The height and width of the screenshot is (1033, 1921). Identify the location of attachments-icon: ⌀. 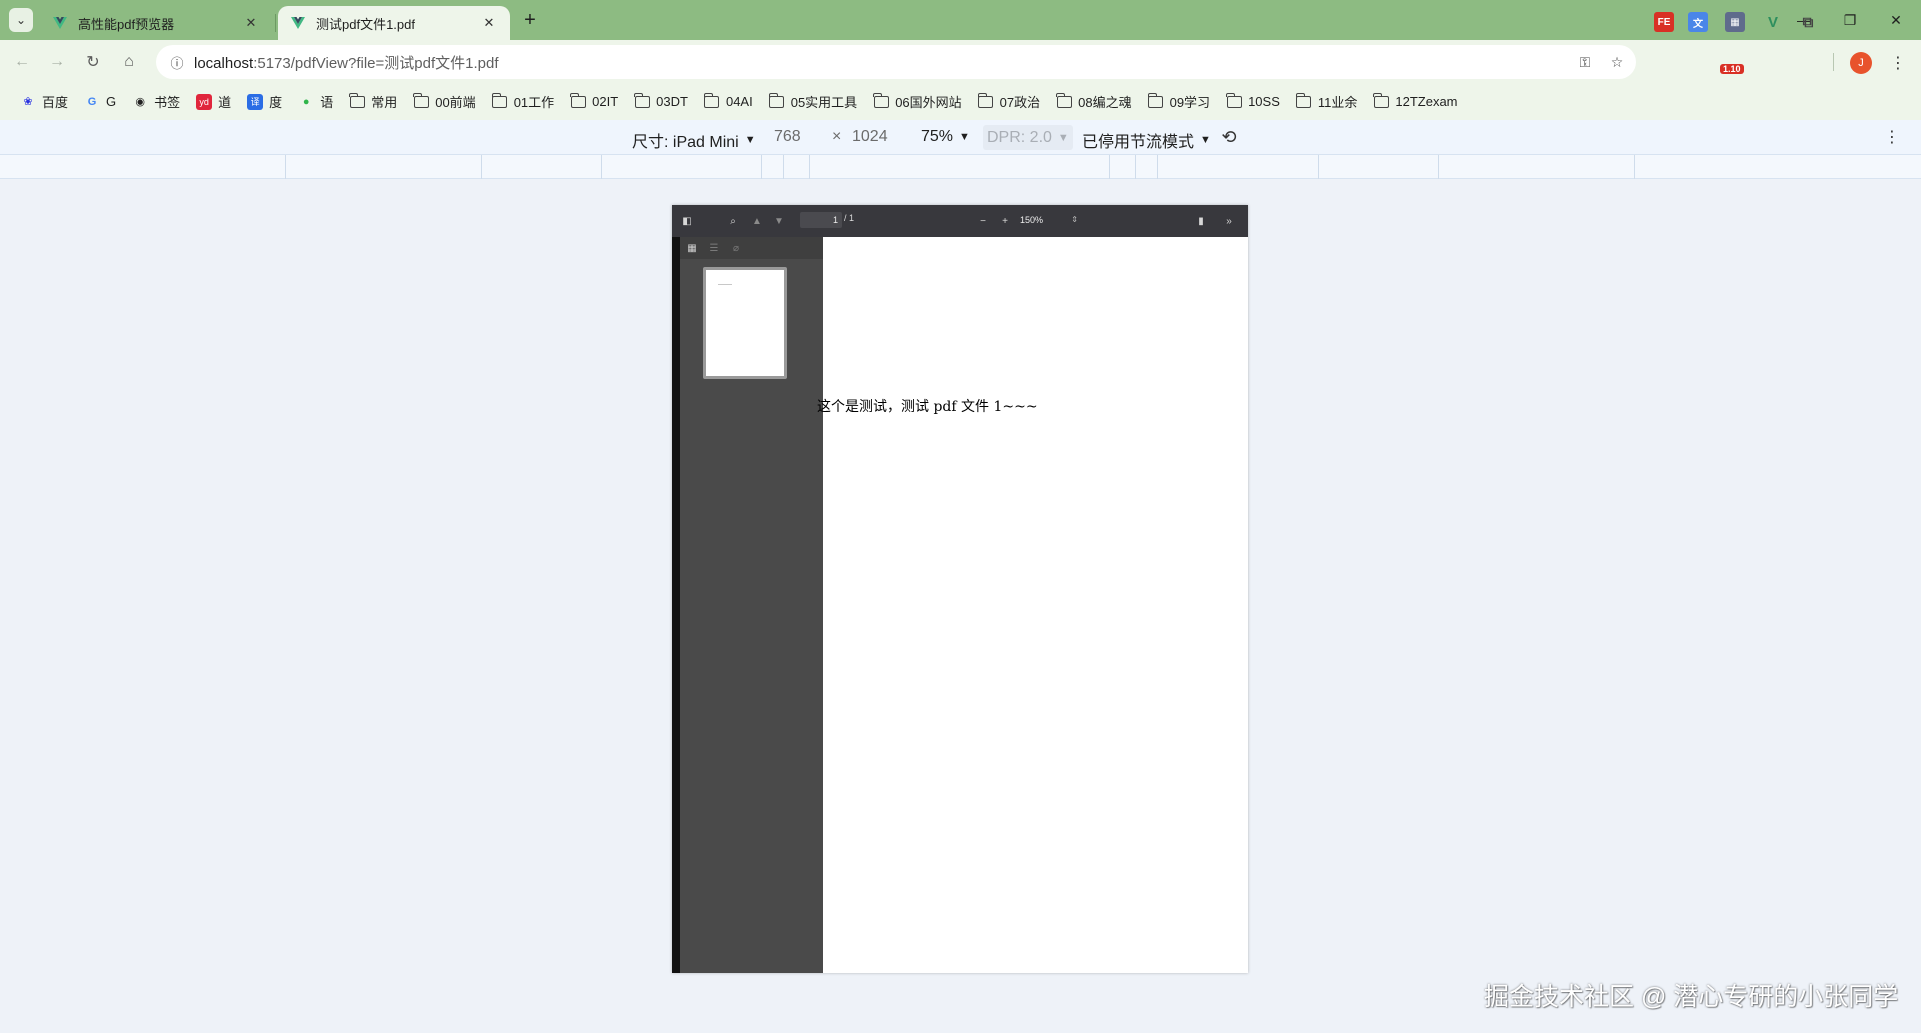
(736, 248).